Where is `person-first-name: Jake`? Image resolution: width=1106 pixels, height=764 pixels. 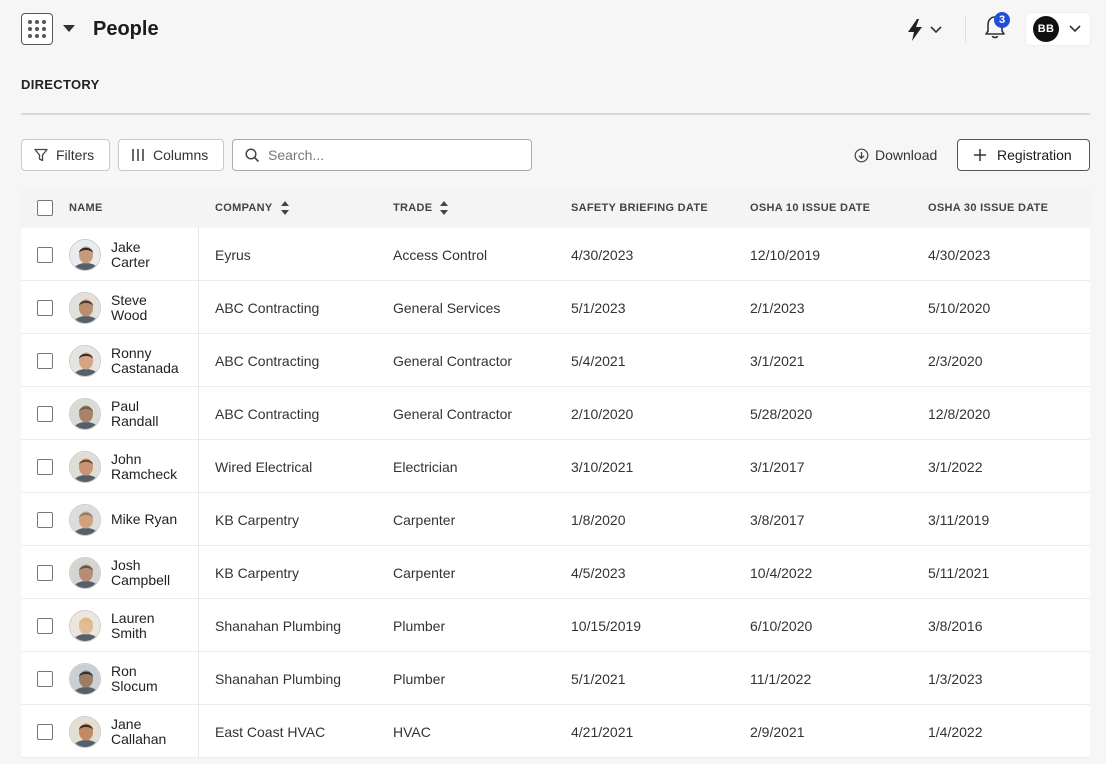 person-first-name: Jake is located at coordinates (126, 246).